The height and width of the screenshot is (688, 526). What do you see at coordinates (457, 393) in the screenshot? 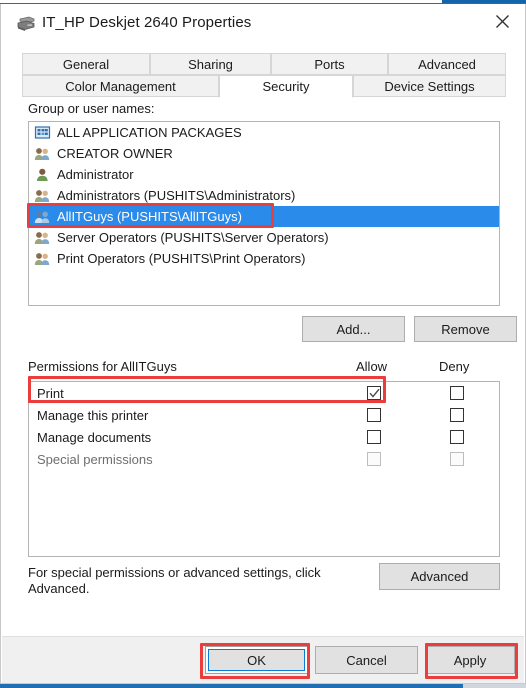
I see `deny-checkbox-print` at bounding box center [457, 393].